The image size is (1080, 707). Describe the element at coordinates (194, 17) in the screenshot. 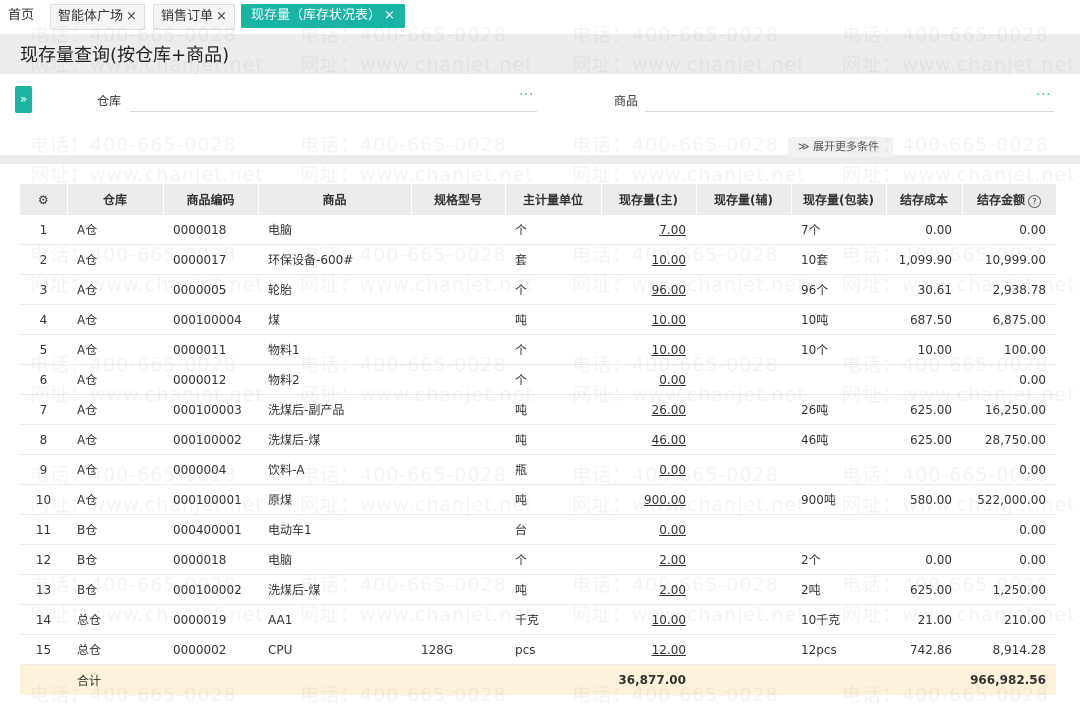

I see `tab-sales-order: 销售订单 ×` at that location.